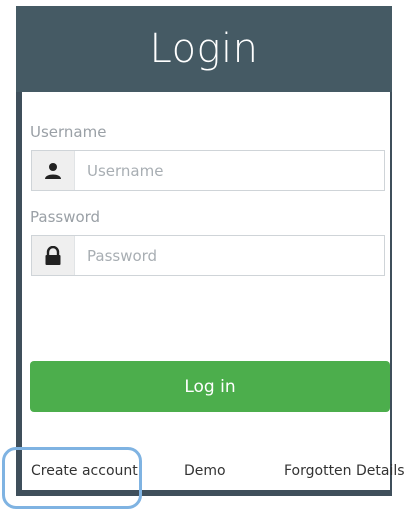  I want to click on lock-icon, so click(53, 255).